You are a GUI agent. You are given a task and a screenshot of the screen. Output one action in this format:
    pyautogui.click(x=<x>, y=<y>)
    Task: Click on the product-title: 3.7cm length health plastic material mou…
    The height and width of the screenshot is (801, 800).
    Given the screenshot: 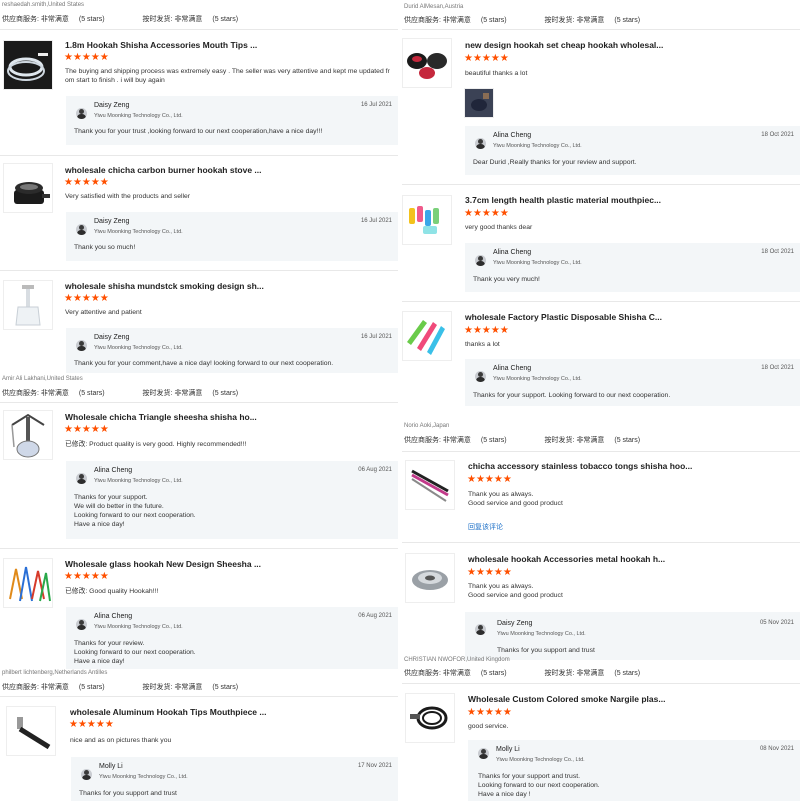 What is the action you would take?
    pyautogui.click(x=563, y=200)
    